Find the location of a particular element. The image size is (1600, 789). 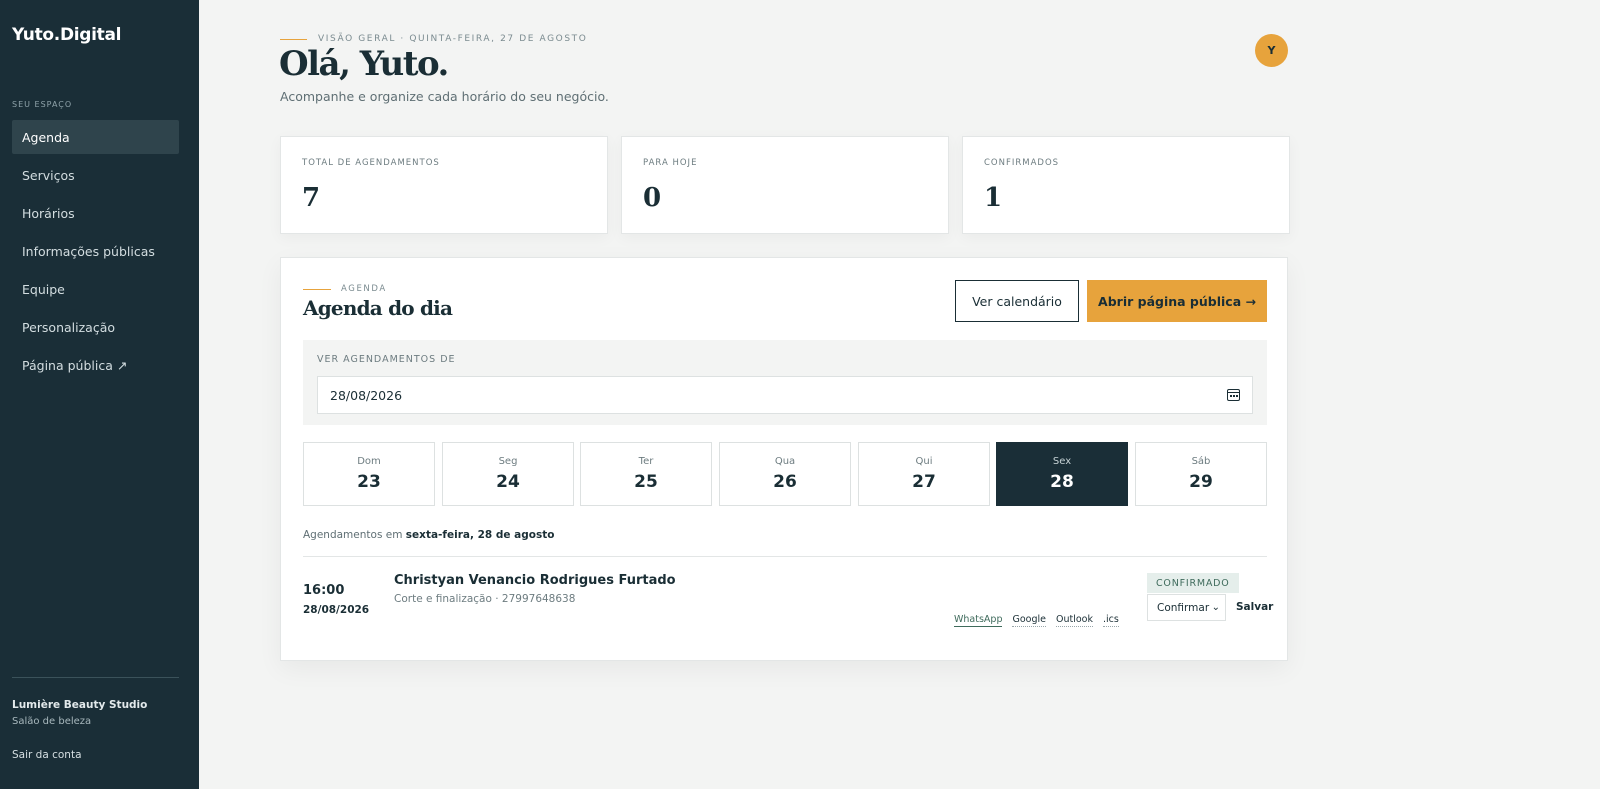

calendar-links: WhatsApp Google Outlook .ics is located at coordinates (1041, 620).